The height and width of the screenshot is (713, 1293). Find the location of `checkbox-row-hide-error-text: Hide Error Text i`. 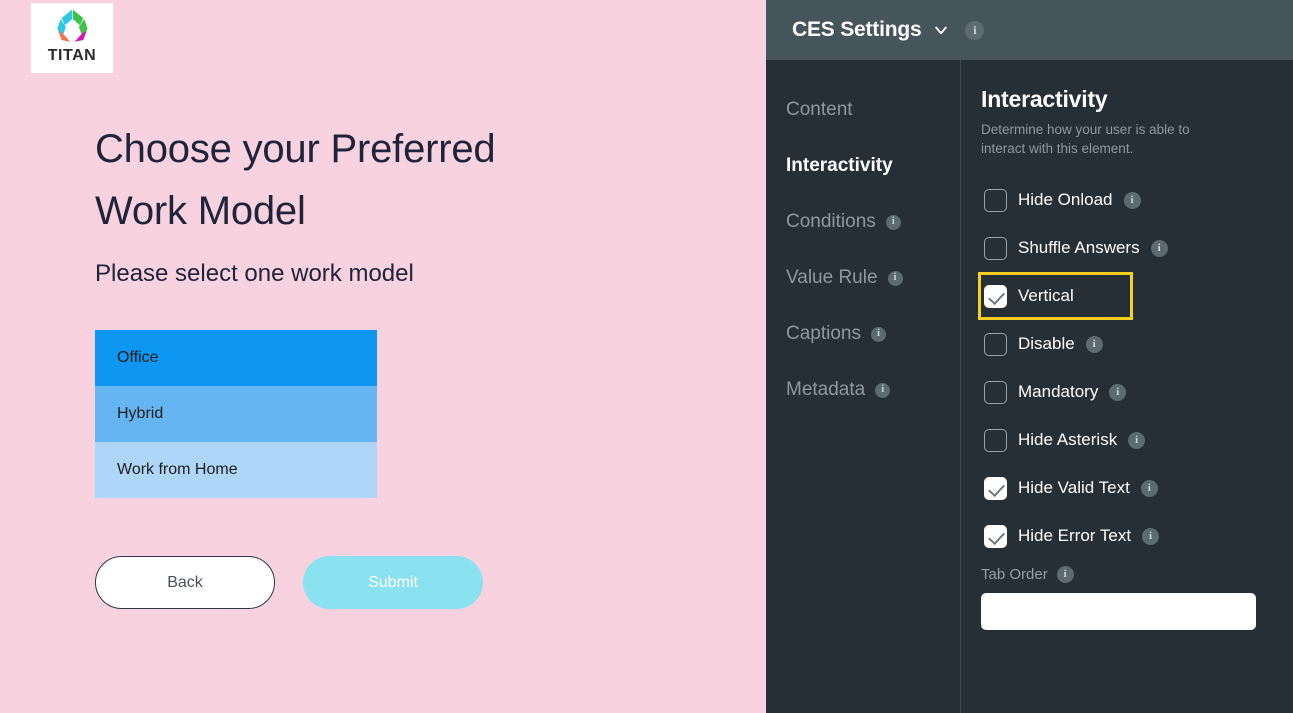

checkbox-row-hide-error-text: Hide Error Text i is located at coordinates (1069, 536).